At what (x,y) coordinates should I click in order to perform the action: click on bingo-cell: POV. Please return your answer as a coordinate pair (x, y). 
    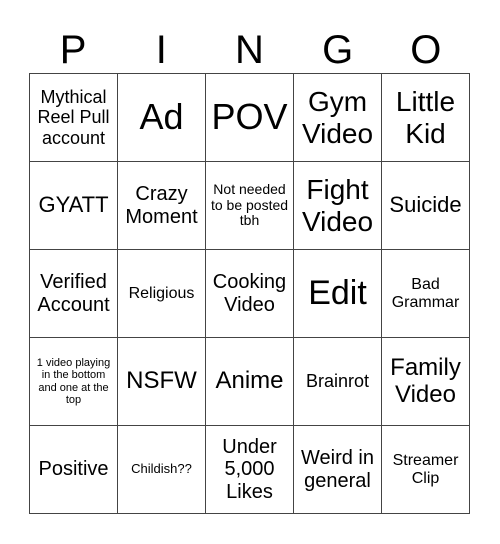
    Looking at the image, I should click on (250, 118).